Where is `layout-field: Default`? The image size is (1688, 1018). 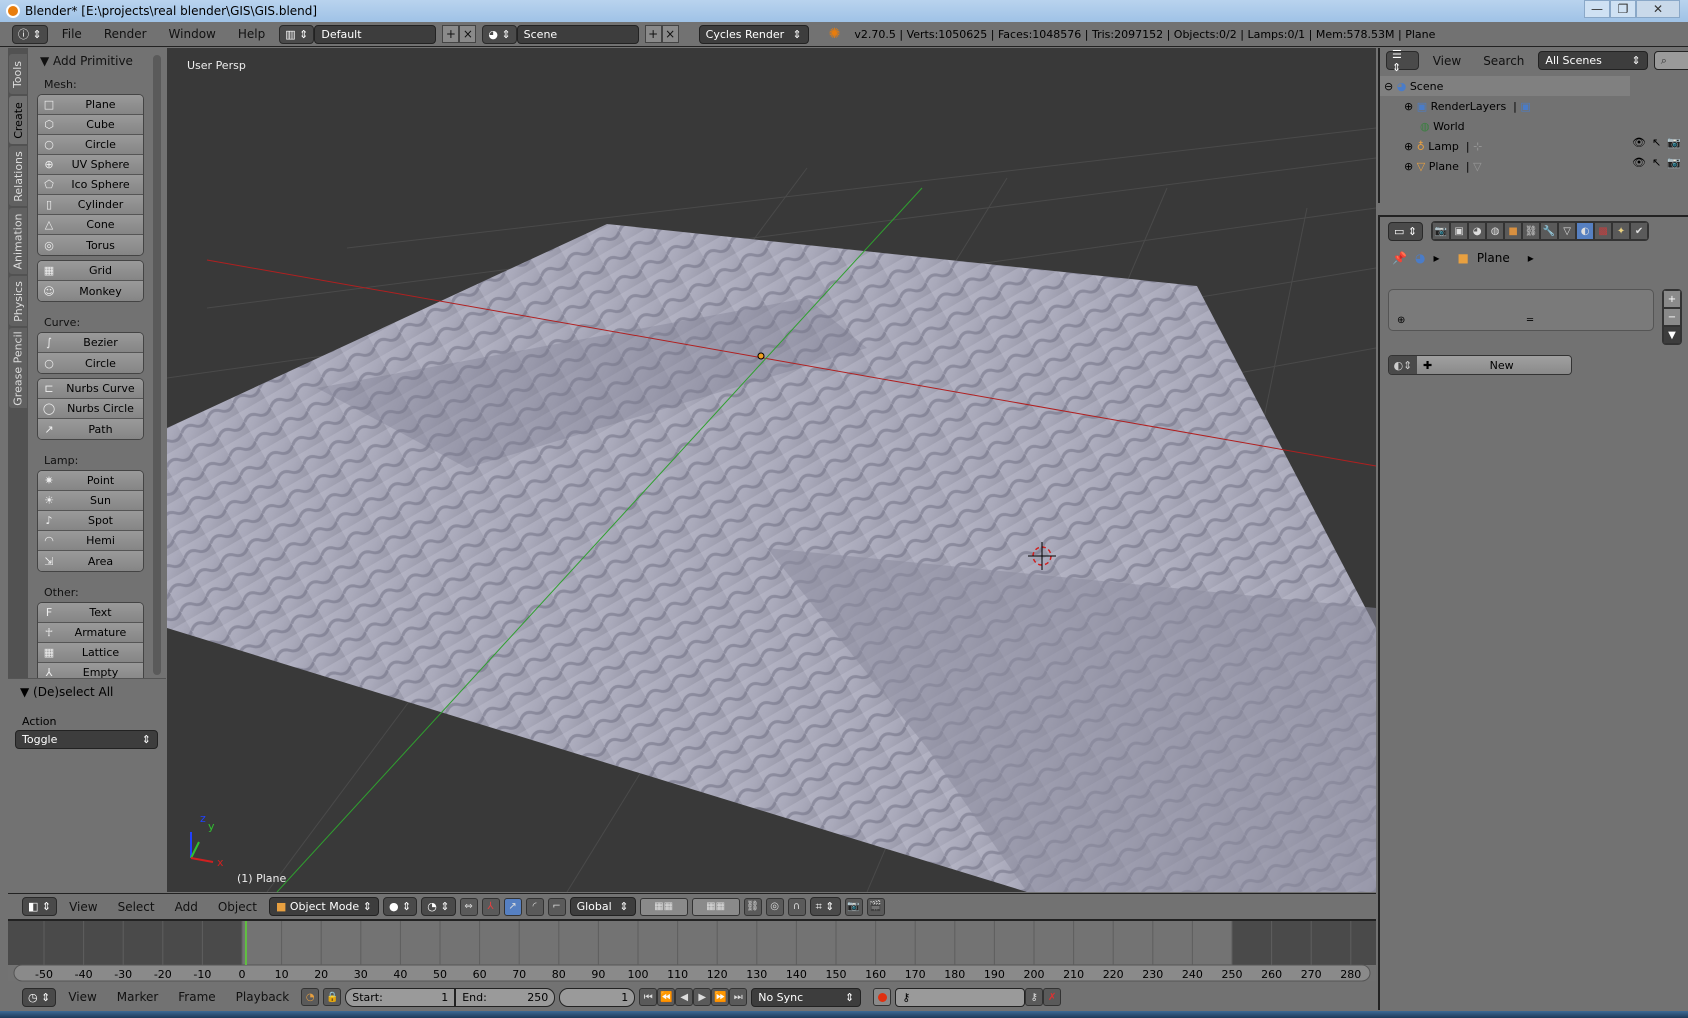
layout-field: Default is located at coordinates (375, 34).